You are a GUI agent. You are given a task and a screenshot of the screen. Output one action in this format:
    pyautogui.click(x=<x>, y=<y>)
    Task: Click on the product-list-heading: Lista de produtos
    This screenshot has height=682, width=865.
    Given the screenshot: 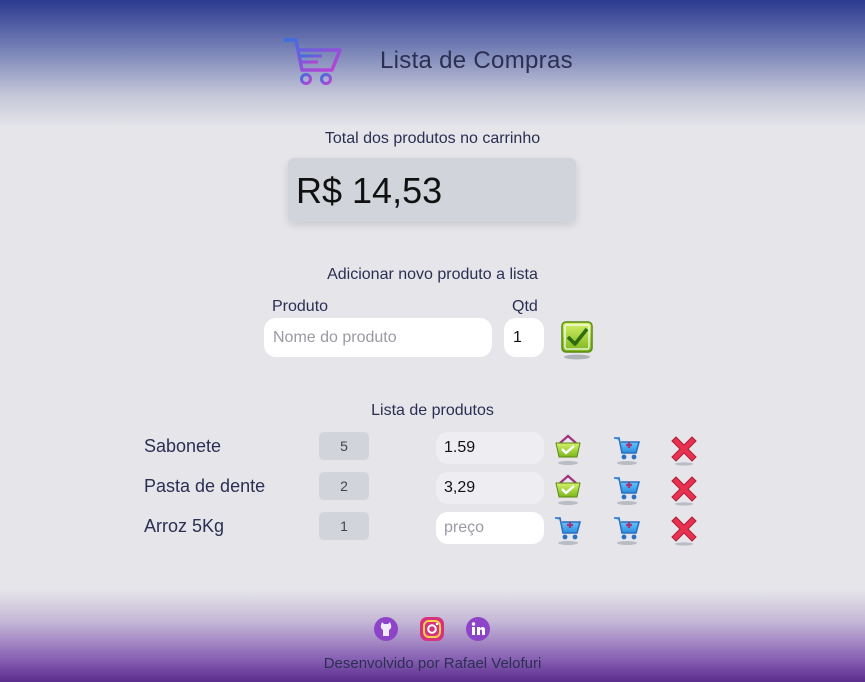 What is the action you would take?
    pyautogui.click(x=432, y=410)
    